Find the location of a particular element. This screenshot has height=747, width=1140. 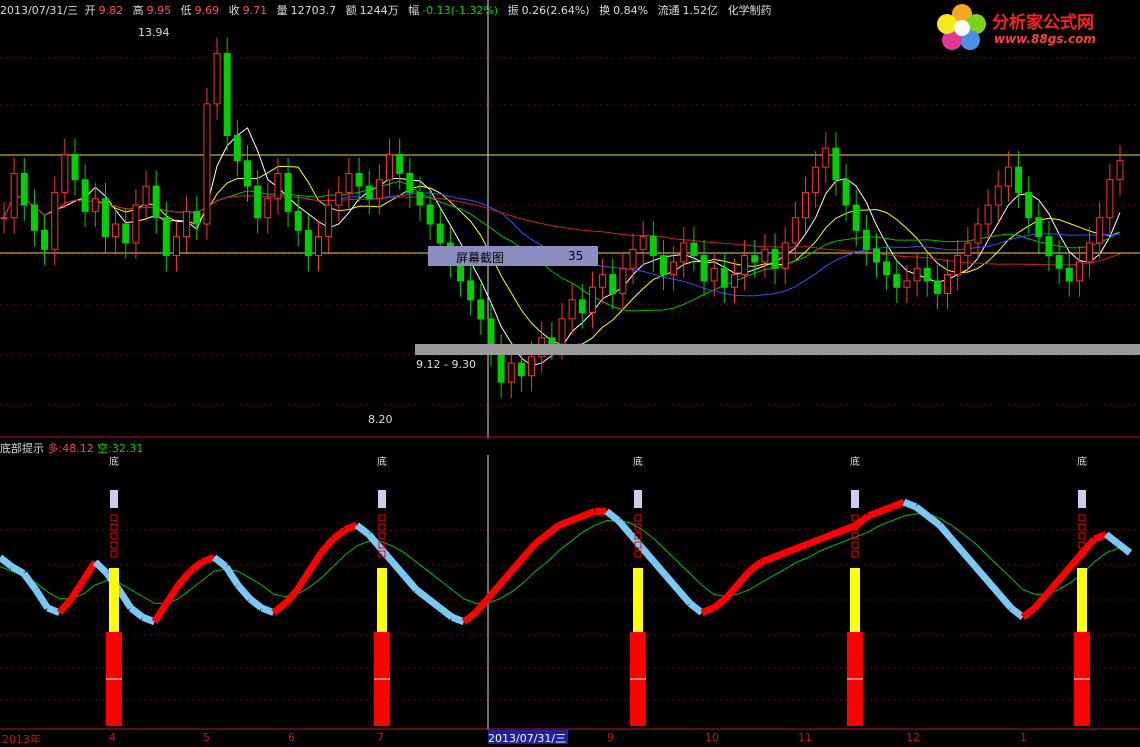

x-tick-11: 11 is located at coordinates (805, 737).